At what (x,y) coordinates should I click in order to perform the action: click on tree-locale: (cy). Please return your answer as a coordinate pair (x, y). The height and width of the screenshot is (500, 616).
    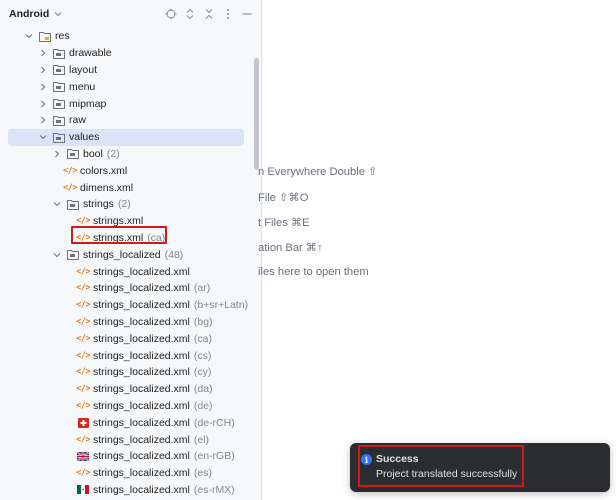
    Looking at the image, I should click on (202, 372).